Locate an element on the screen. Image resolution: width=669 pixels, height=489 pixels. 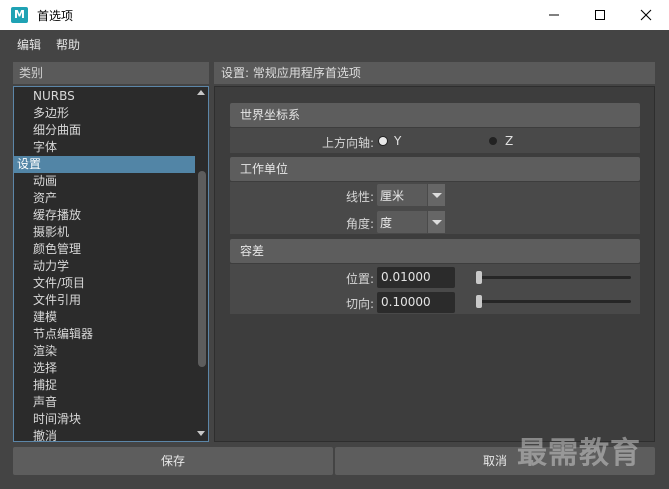
list-item-undo: 撤消 is located at coordinates (104, 434).